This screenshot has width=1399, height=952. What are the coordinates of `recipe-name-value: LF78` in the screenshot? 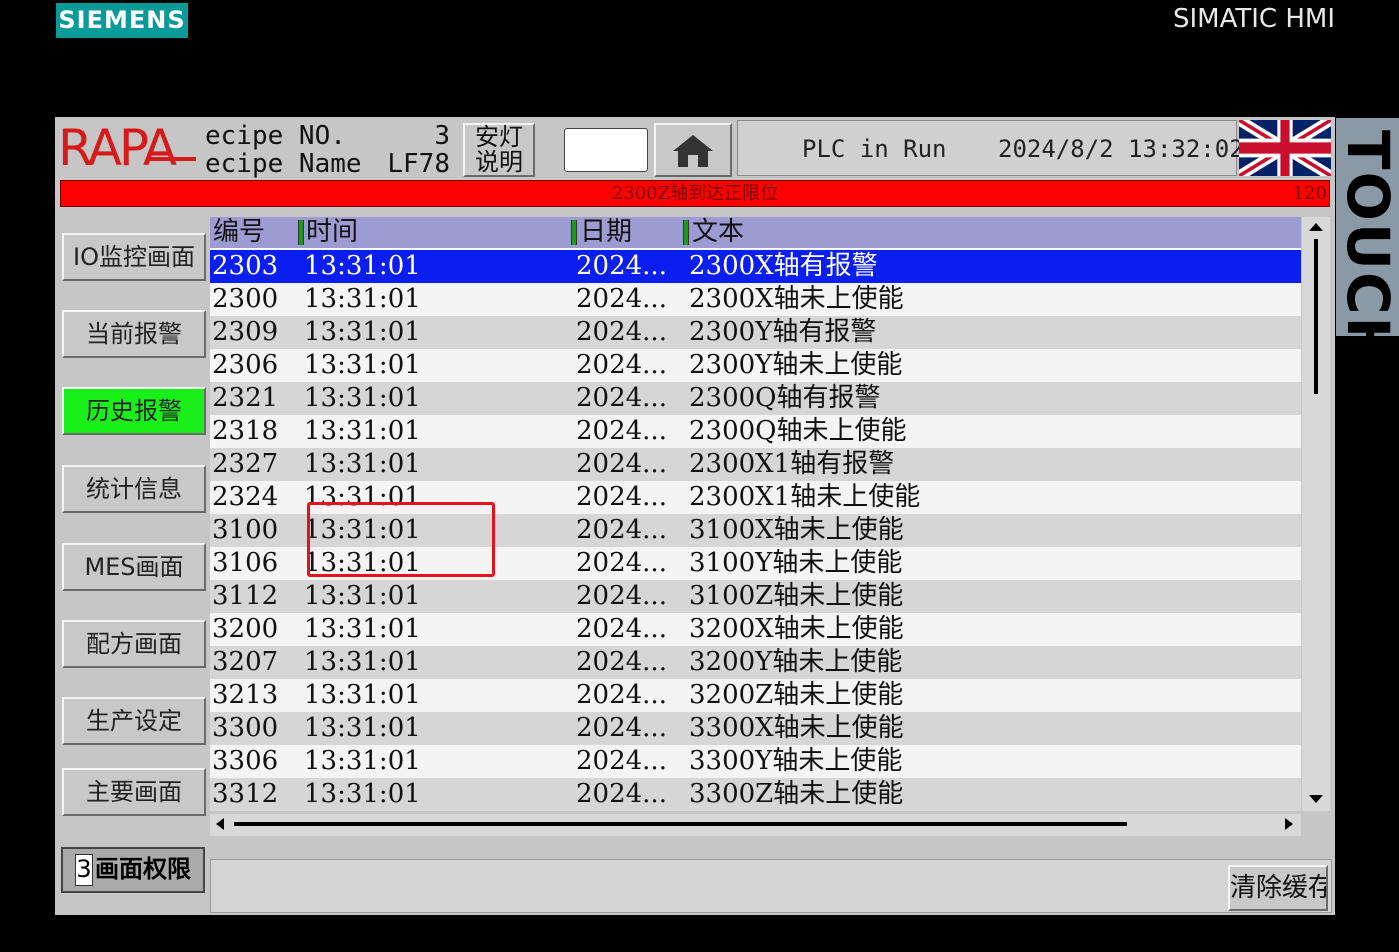 It's located at (418, 164).